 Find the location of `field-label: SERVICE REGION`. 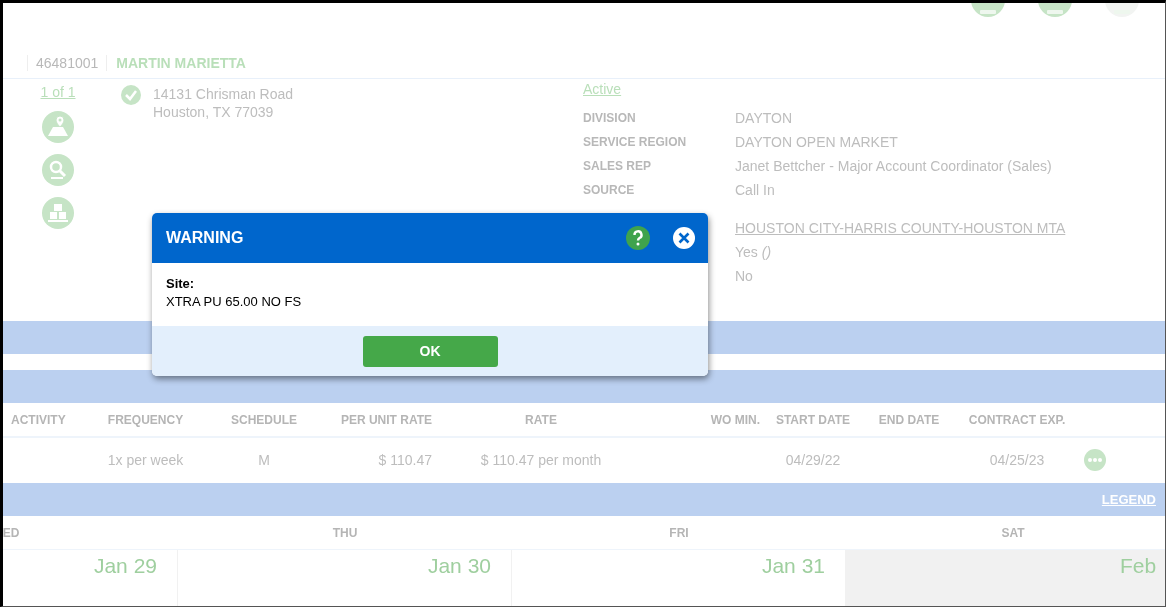

field-label: SERVICE REGION is located at coordinates (635, 142).